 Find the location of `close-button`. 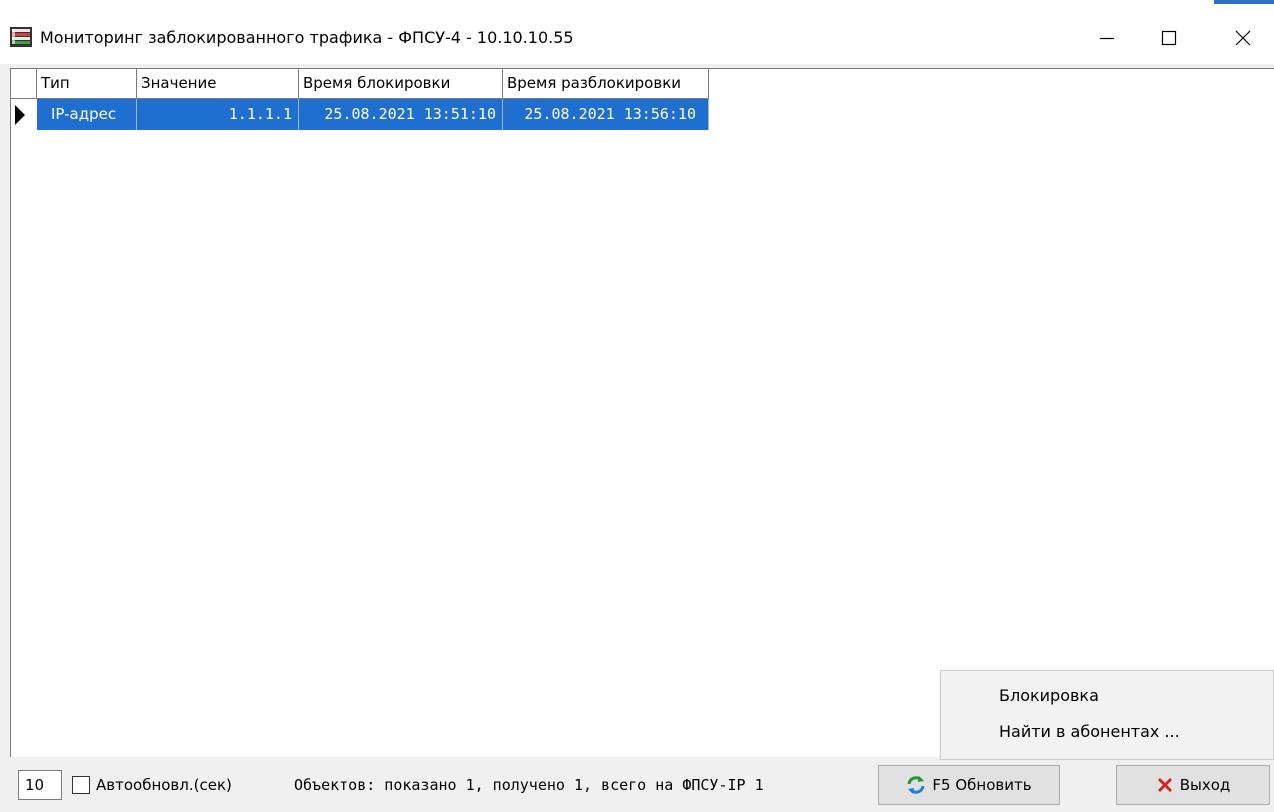

close-button is located at coordinates (1243, 38).